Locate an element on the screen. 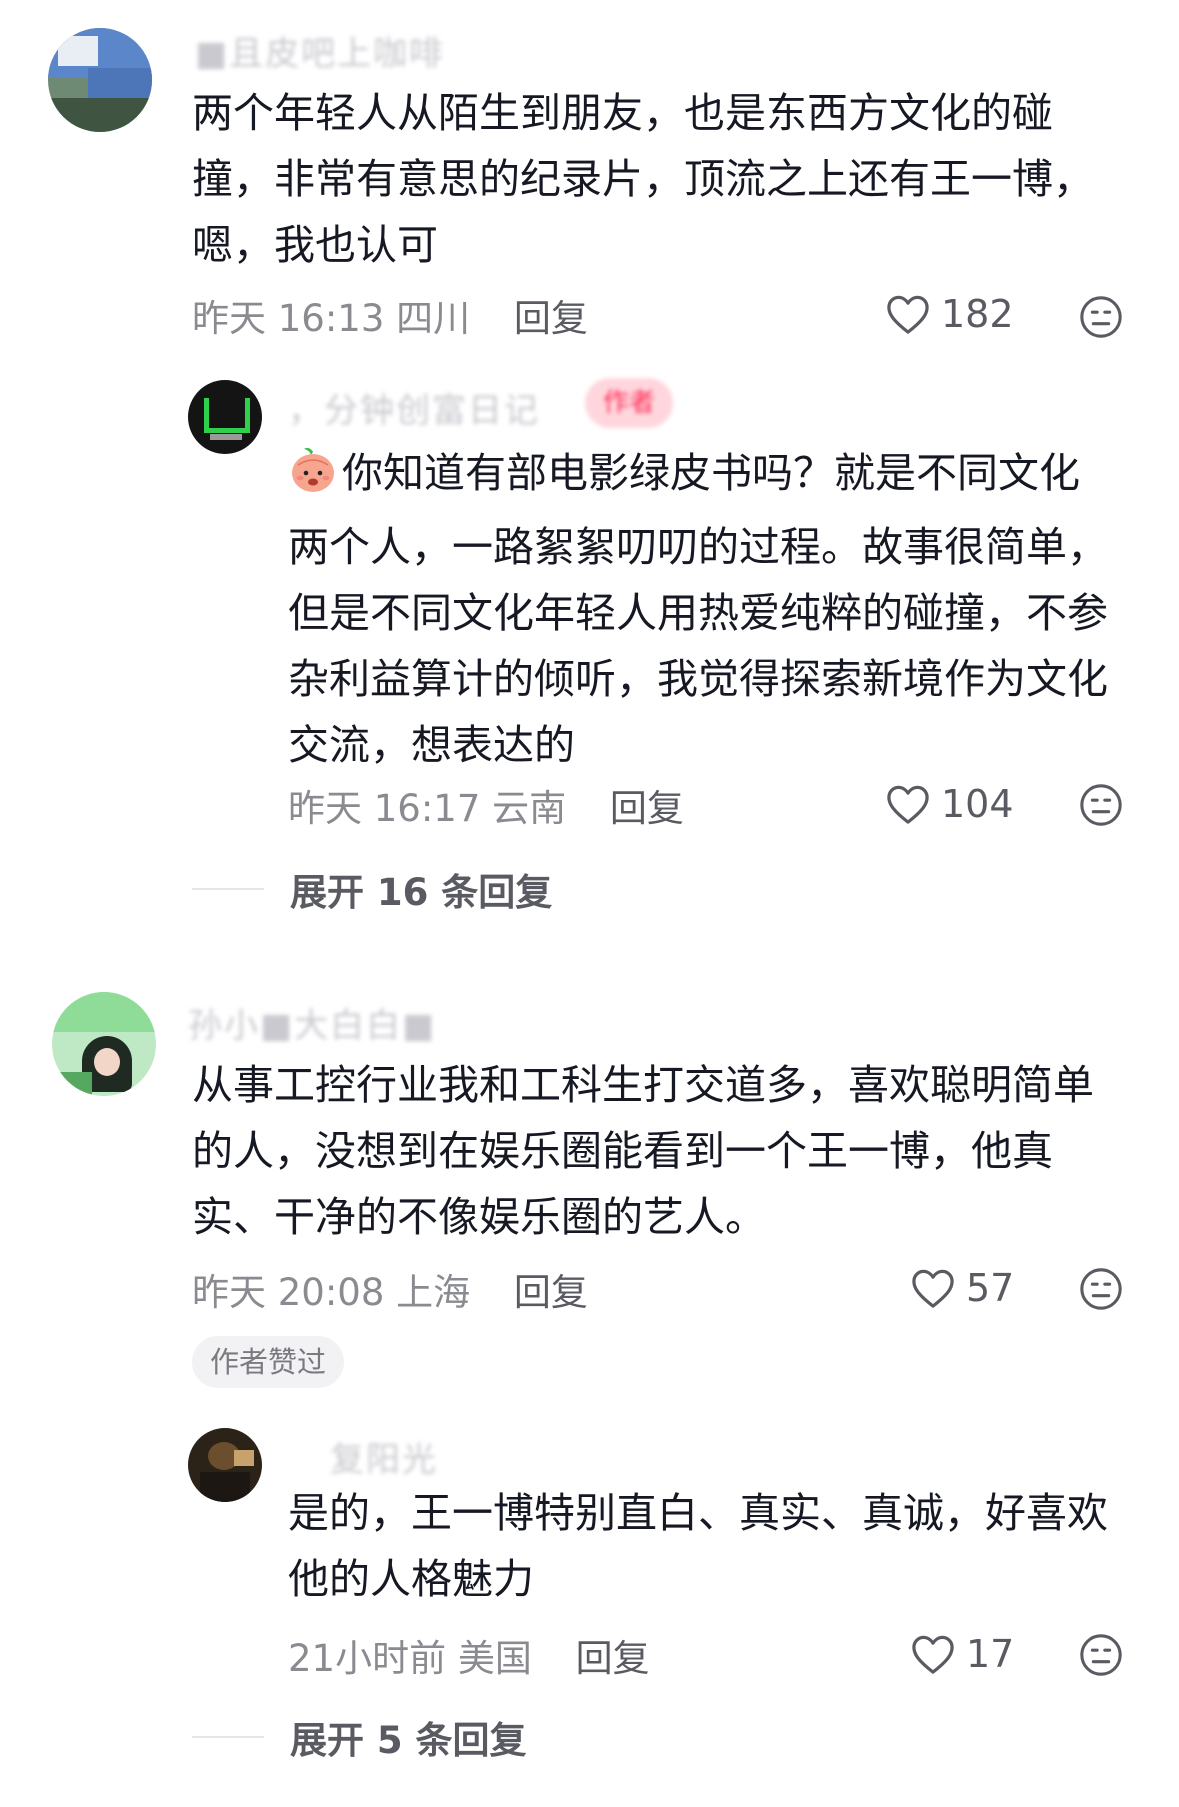 Image resolution: width=1179 pixels, height=1807 pixels. like-count: 182 is located at coordinates (977, 314).